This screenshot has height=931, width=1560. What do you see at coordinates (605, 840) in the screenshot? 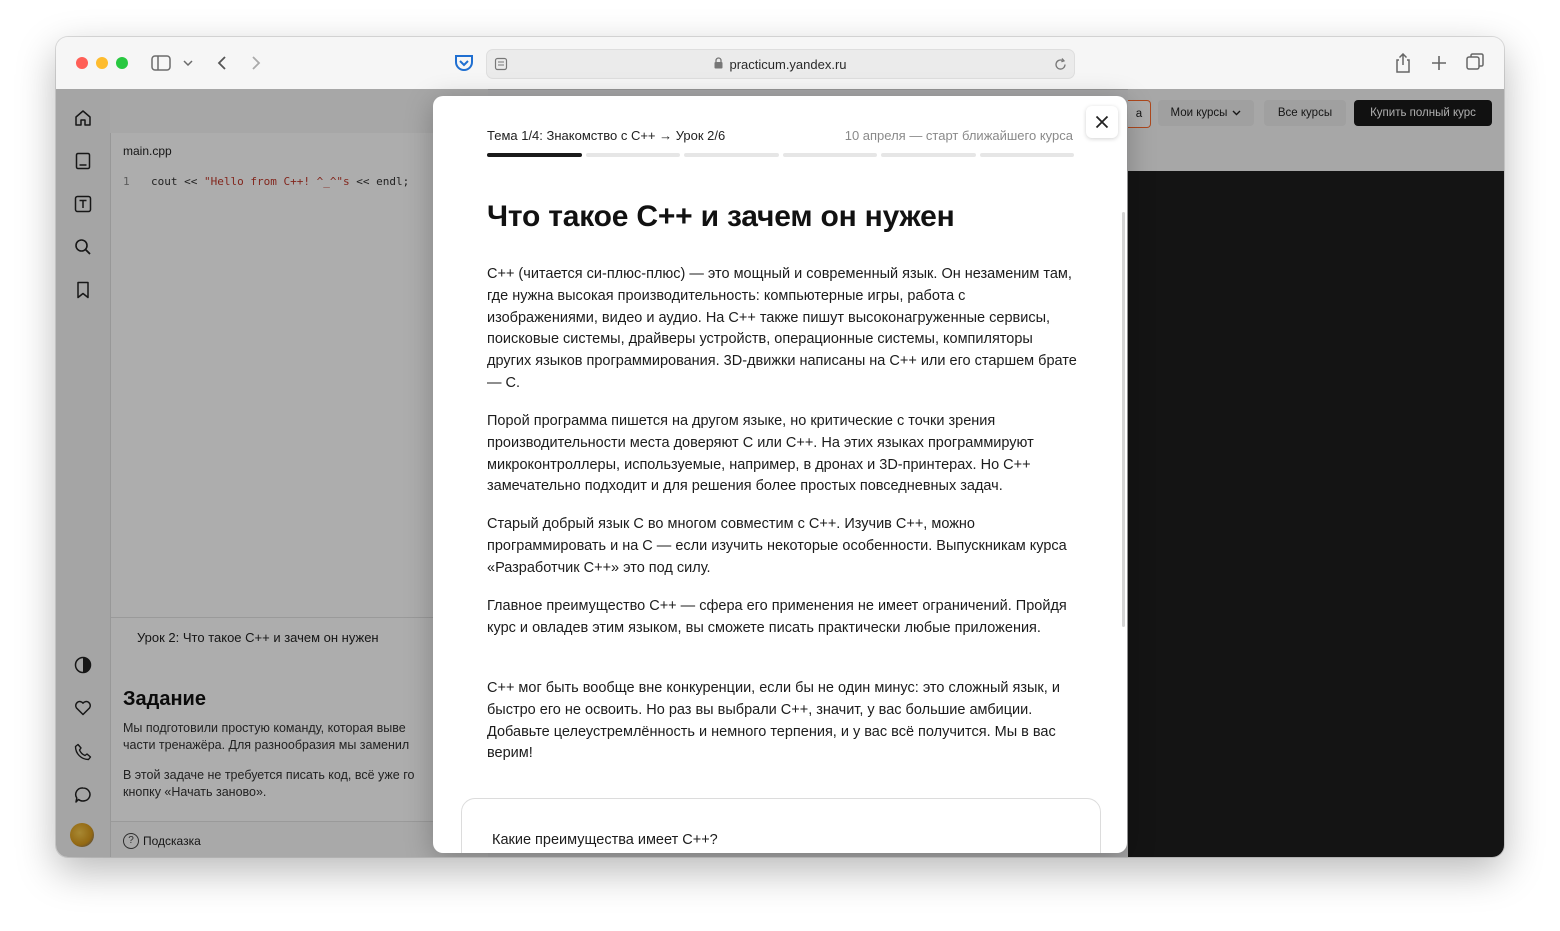
I see `quiz-question: Какие преимущества имеет C++?` at bounding box center [605, 840].